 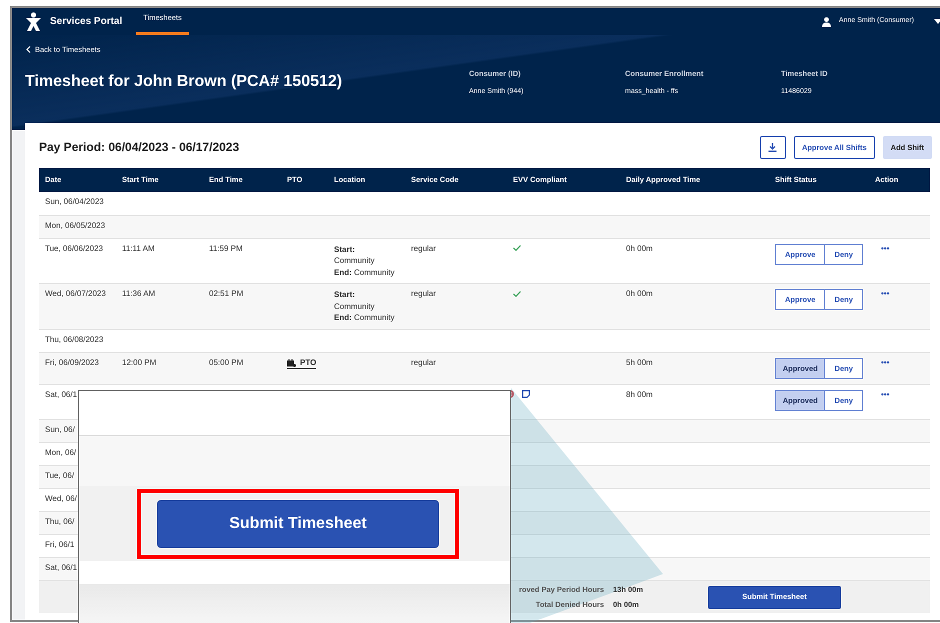 I want to click on end-time: 11:59 PM, so click(x=226, y=248).